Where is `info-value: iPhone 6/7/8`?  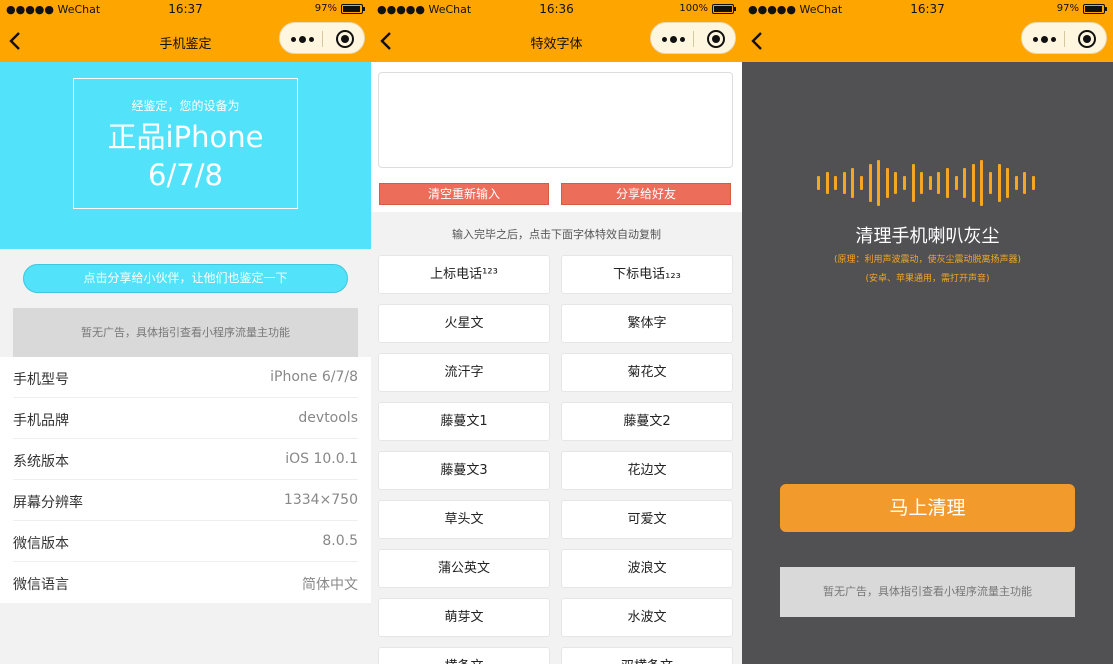 info-value: iPhone 6/7/8 is located at coordinates (314, 377).